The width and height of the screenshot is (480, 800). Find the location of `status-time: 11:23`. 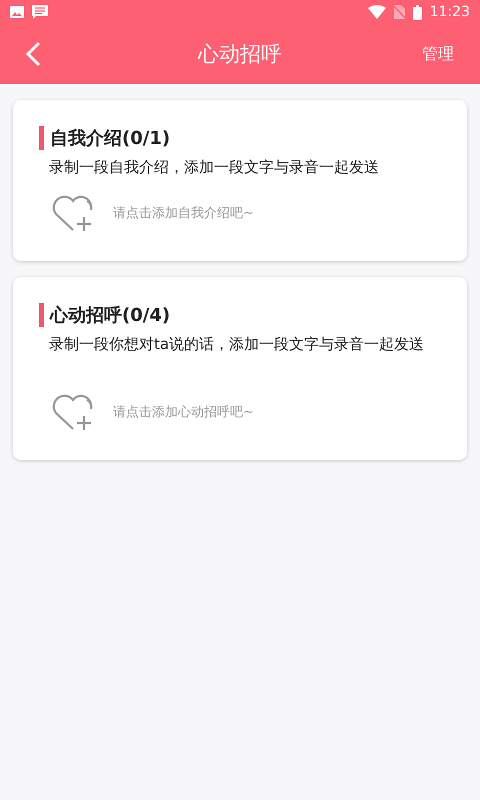

status-time: 11:23 is located at coordinates (450, 12).